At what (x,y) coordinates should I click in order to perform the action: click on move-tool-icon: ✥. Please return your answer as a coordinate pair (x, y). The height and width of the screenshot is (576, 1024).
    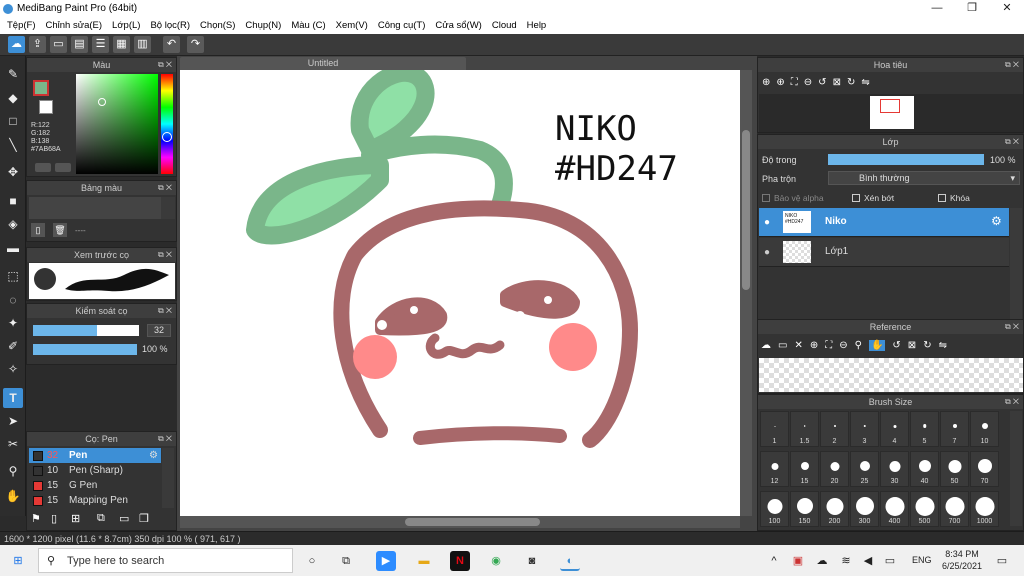
    Looking at the image, I should click on (13, 172).